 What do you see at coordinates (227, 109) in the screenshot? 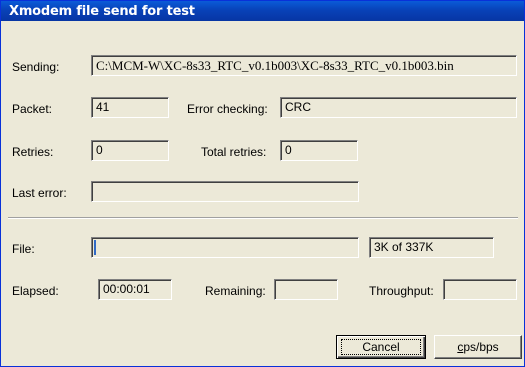
I see `error-checking-label: Error checking:` at bounding box center [227, 109].